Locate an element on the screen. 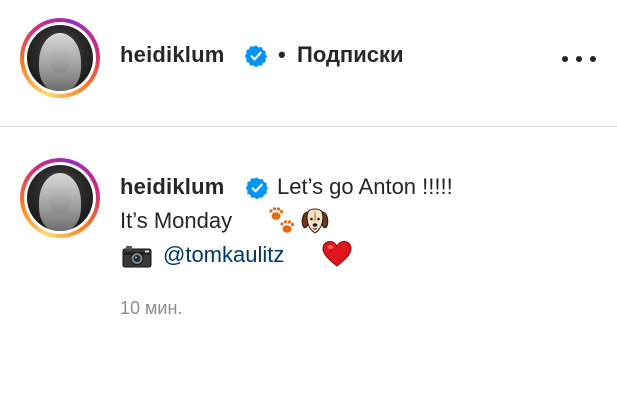 This screenshot has height=403, width=617. caption-line-1: Let’s go Anton !!!!! is located at coordinates (365, 186).